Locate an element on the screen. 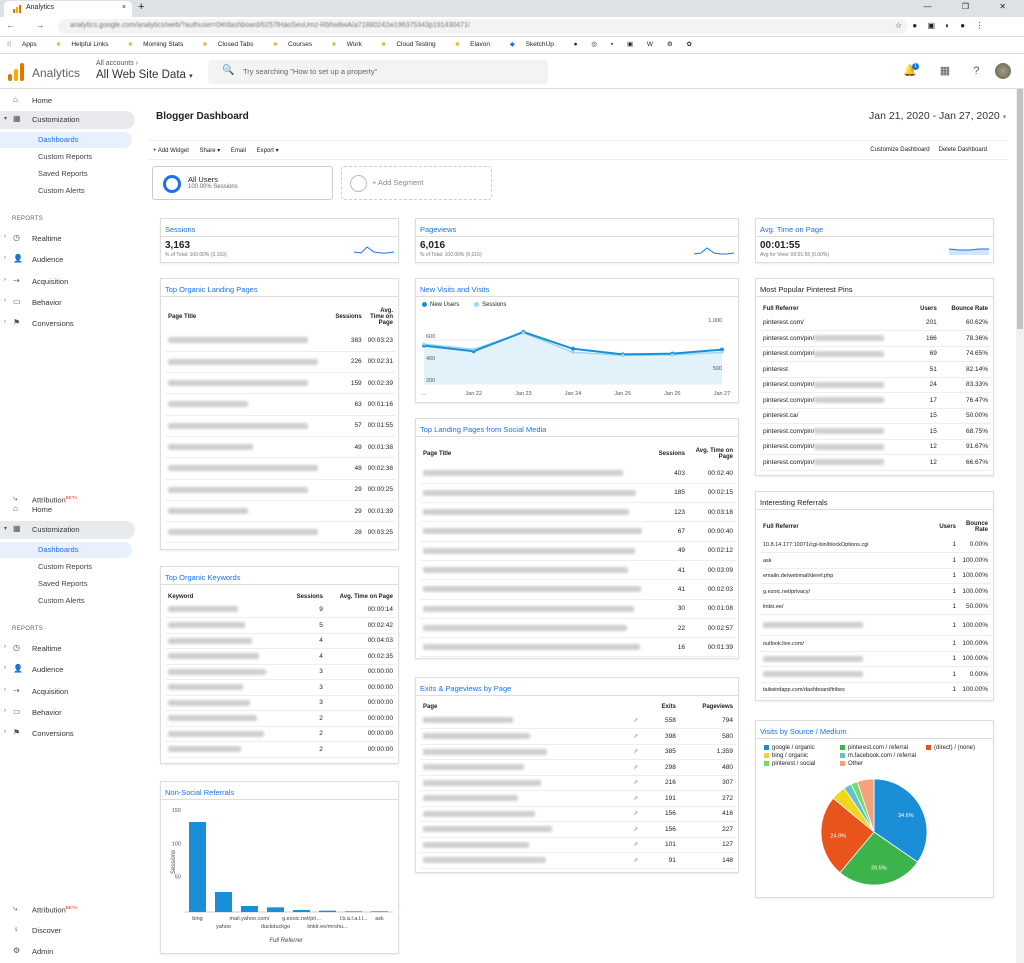 The width and height of the screenshot is (1024, 963). col-header: Sessions is located at coordinates (307, 597).